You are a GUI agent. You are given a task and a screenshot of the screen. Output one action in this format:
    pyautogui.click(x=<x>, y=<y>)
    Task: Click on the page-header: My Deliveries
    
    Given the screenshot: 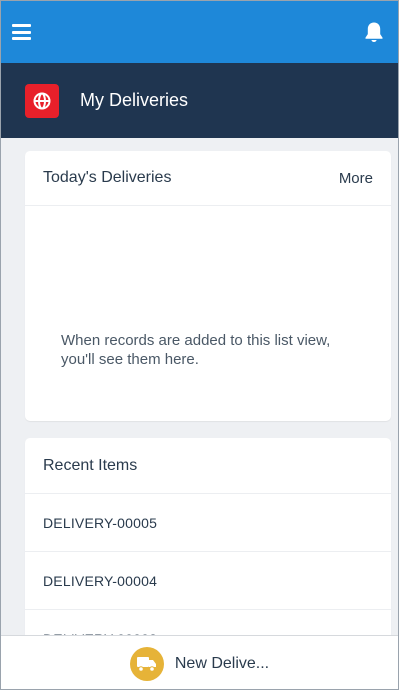 What is the action you would take?
    pyautogui.click(x=199, y=100)
    